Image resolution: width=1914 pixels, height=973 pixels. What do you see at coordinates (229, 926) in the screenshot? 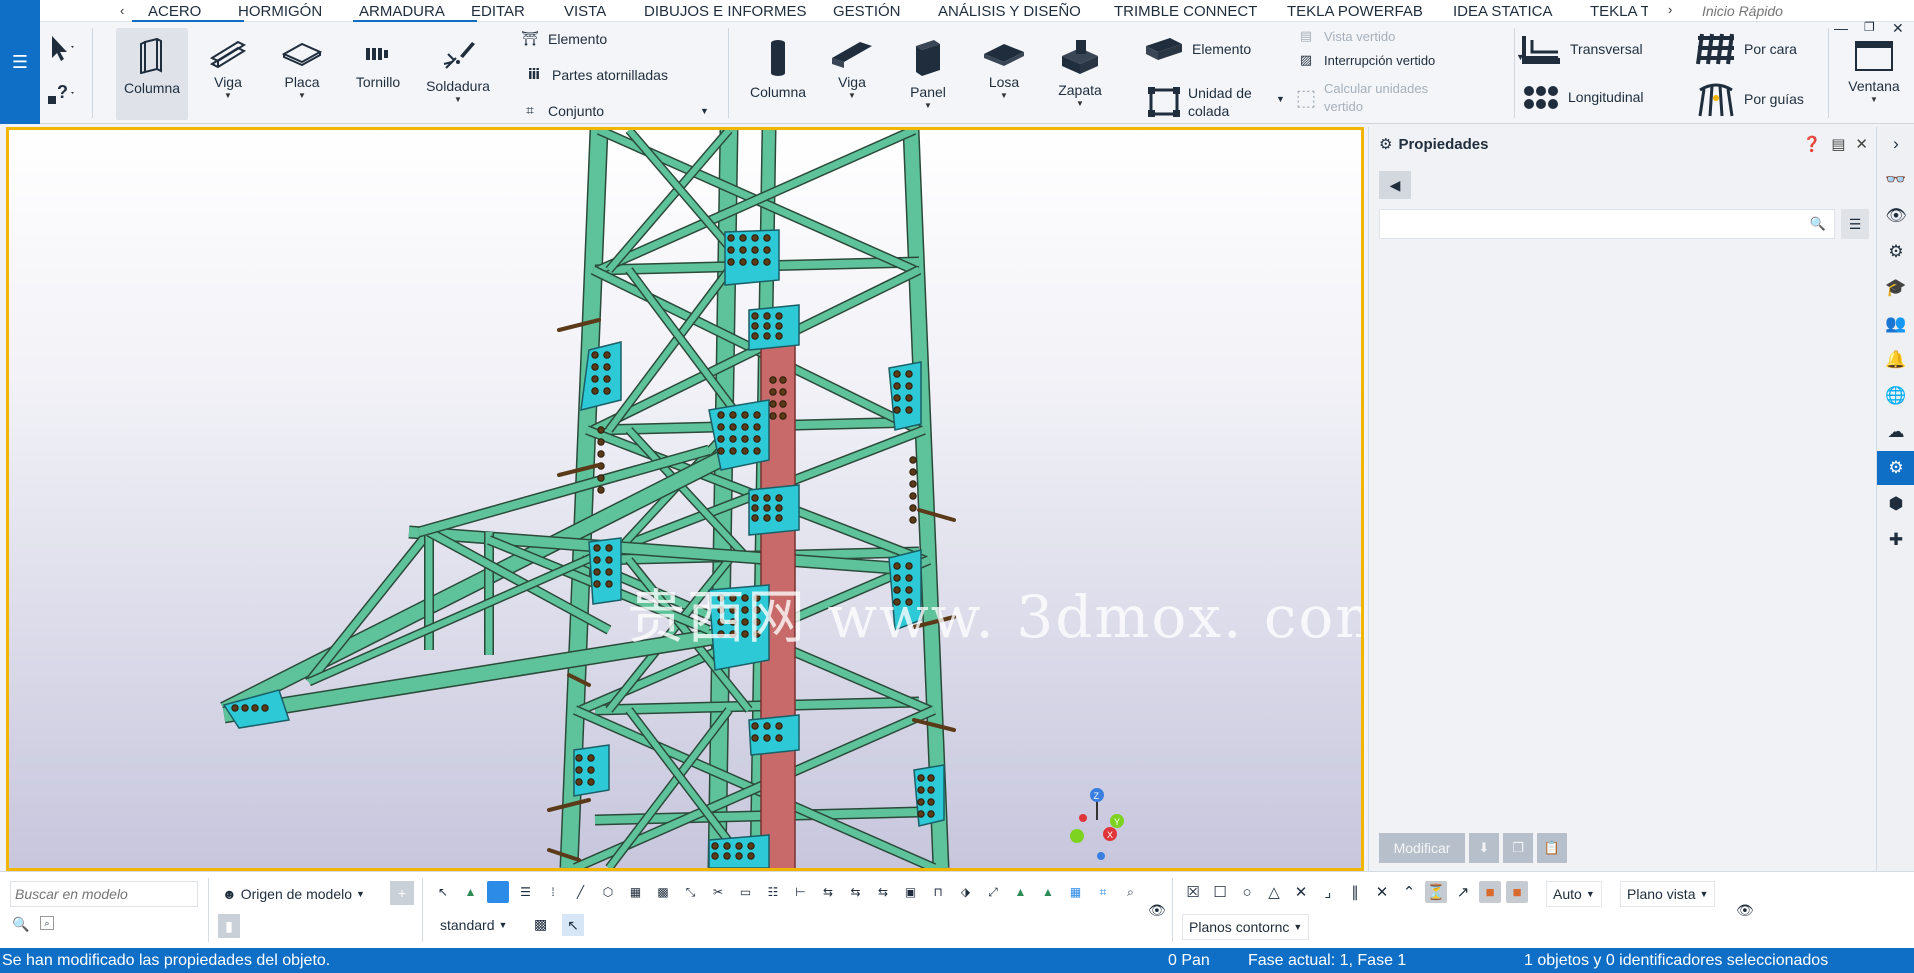
I see `origin-settings-icon: ▮` at bounding box center [229, 926].